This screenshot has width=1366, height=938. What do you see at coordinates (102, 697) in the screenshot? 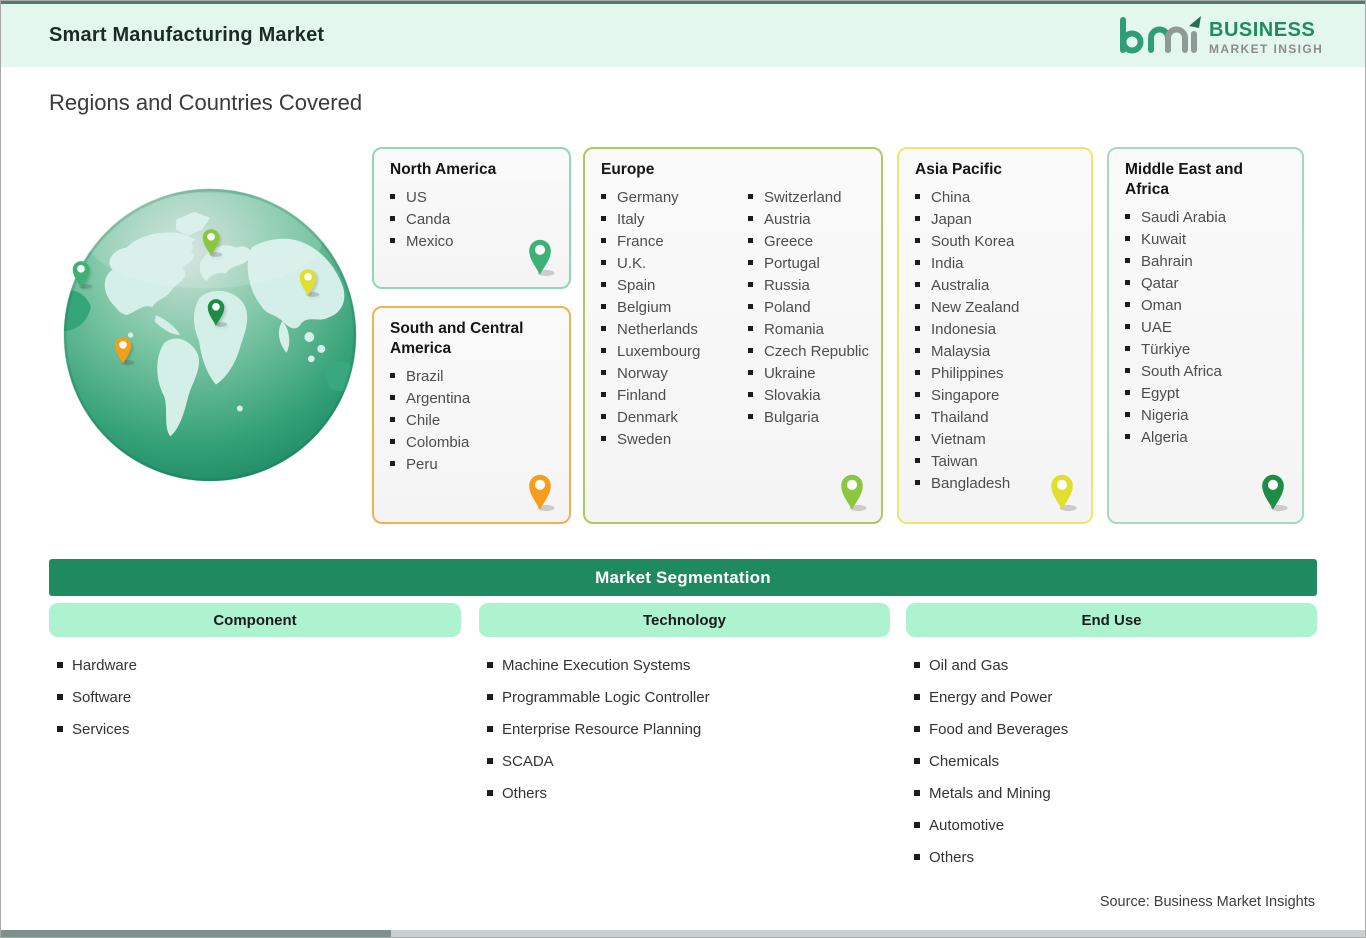
I see `segment-label: Software` at bounding box center [102, 697].